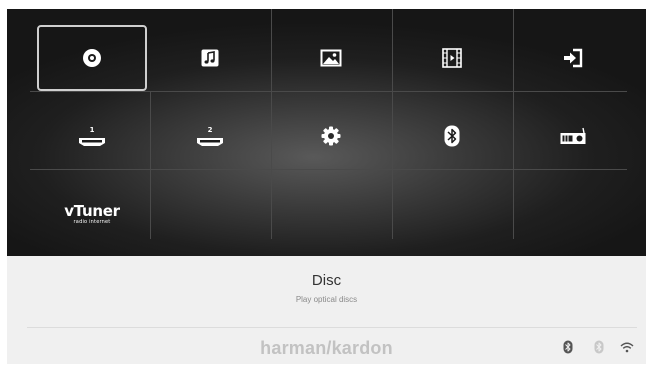  I want to click on film-icon, so click(452, 58).